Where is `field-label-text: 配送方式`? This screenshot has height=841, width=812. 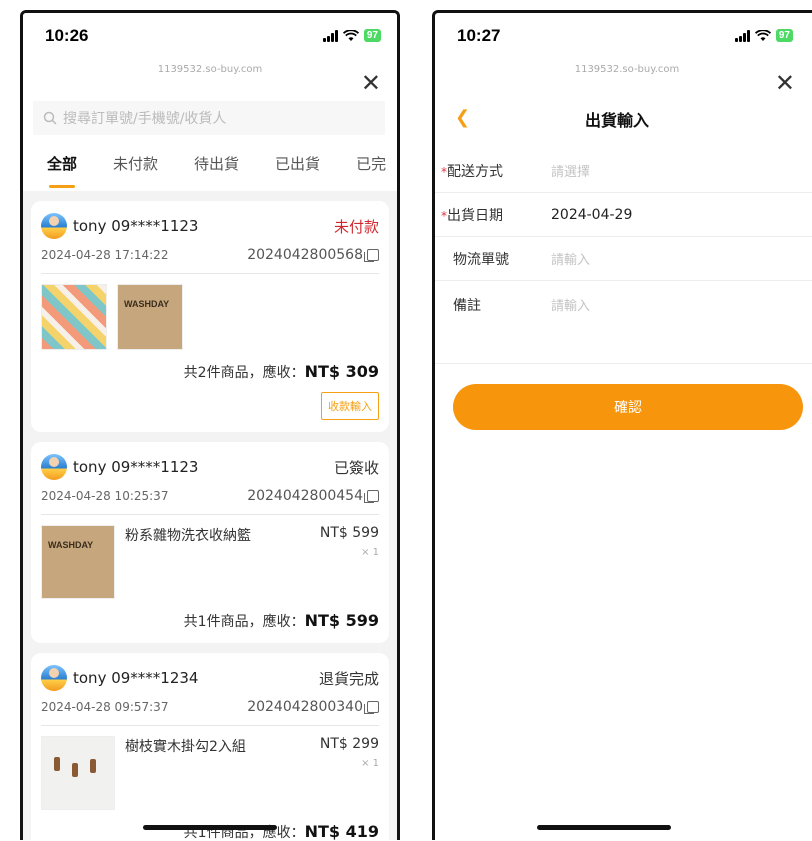
field-label-text: 配送方式 is located at coordinates (475, 171).